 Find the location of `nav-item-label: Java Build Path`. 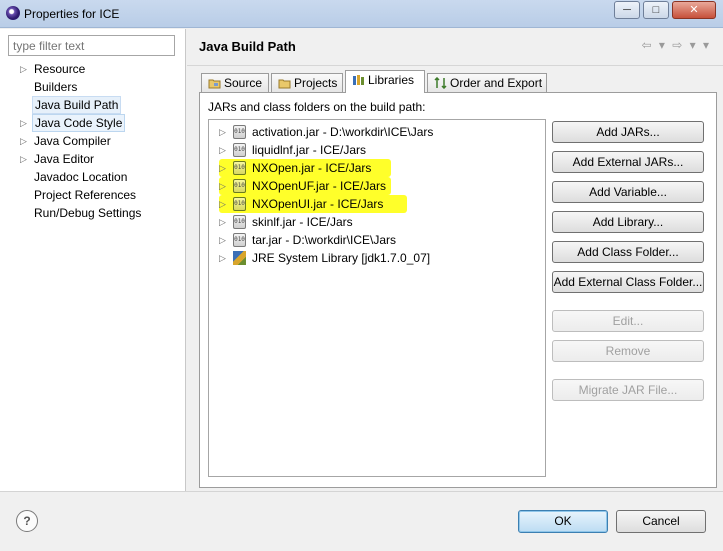

nav-item-label: Java Build Path is located at coordinates (77, 105).